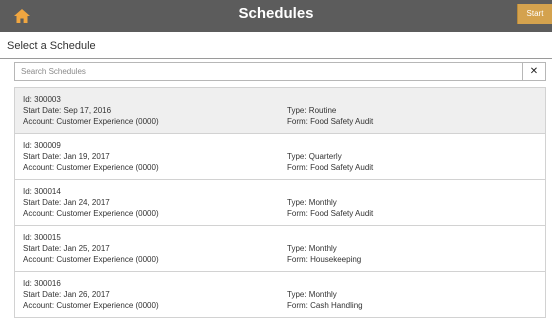  Describe the element at coordinates (268, 71) in the screenshot. I see `search-input` at that location.